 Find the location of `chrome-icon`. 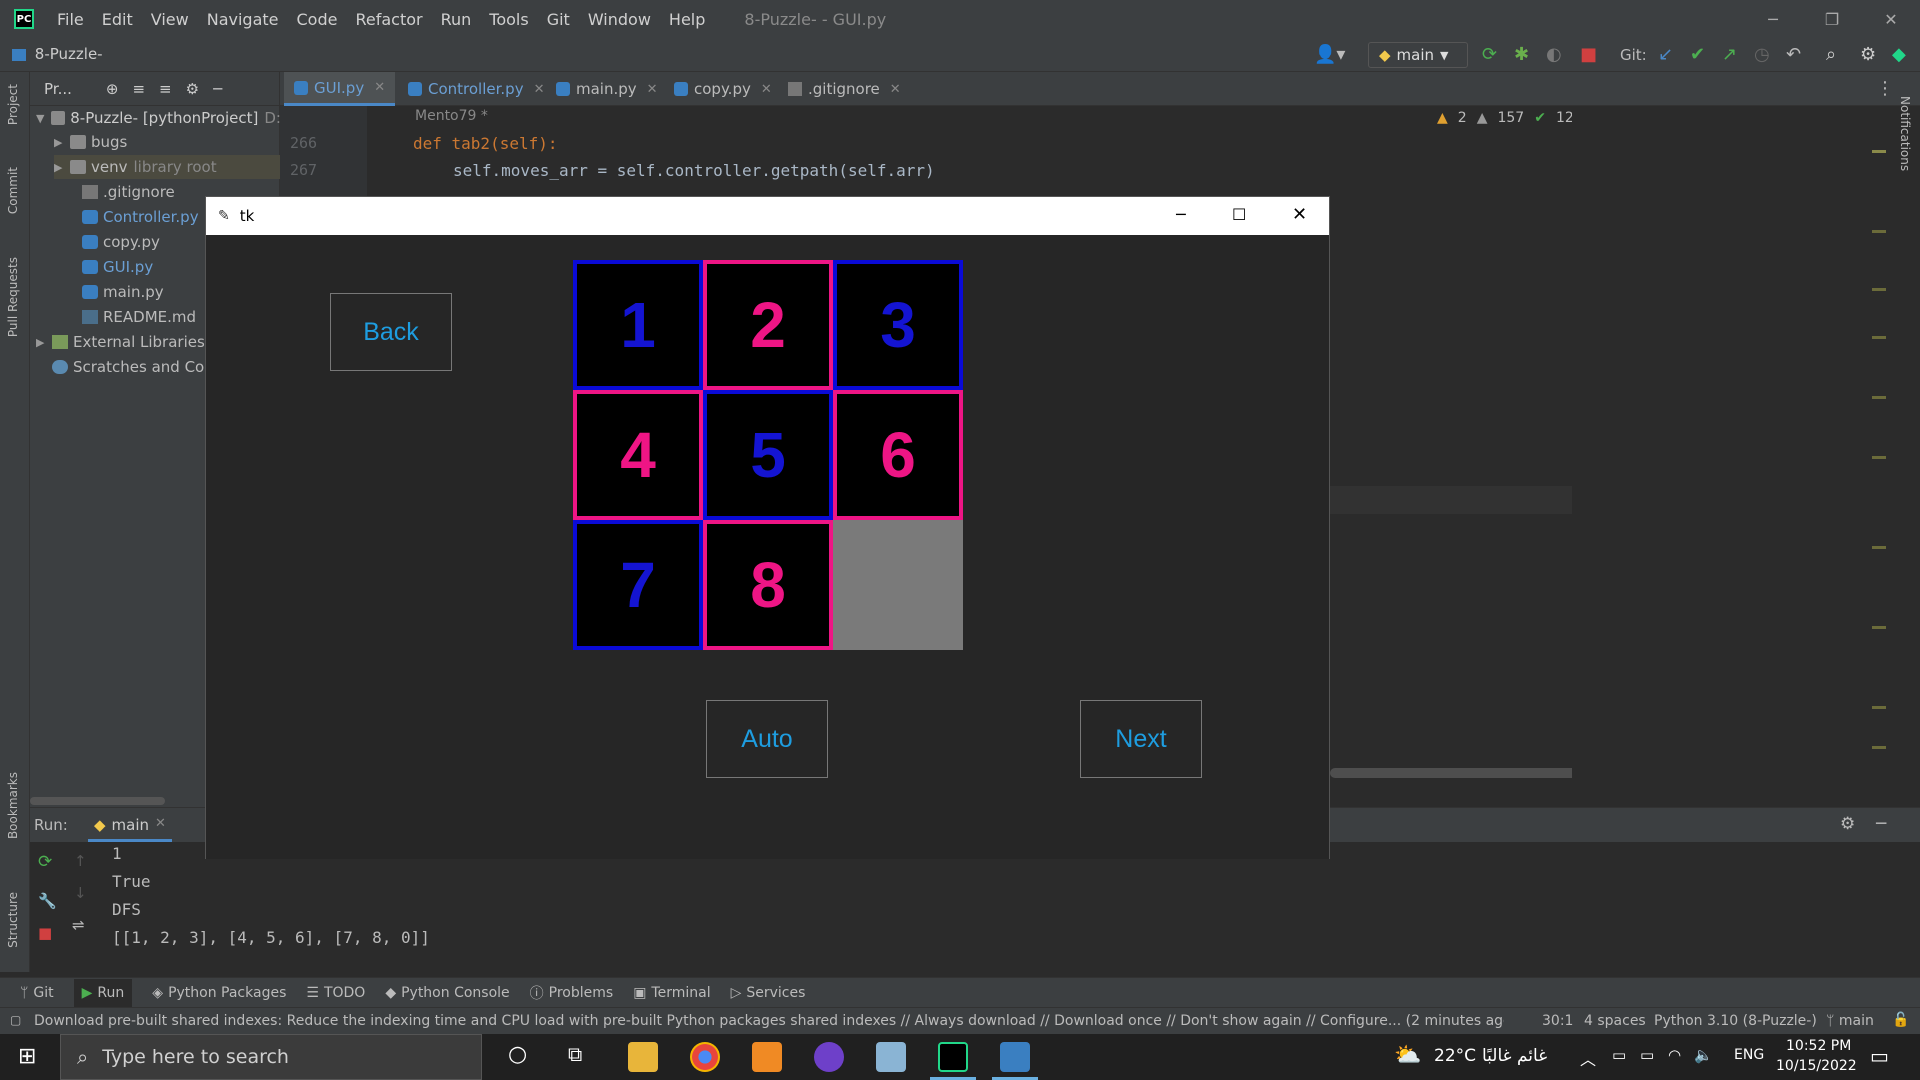

chrome-icon is located at coordinates (705, 1057).